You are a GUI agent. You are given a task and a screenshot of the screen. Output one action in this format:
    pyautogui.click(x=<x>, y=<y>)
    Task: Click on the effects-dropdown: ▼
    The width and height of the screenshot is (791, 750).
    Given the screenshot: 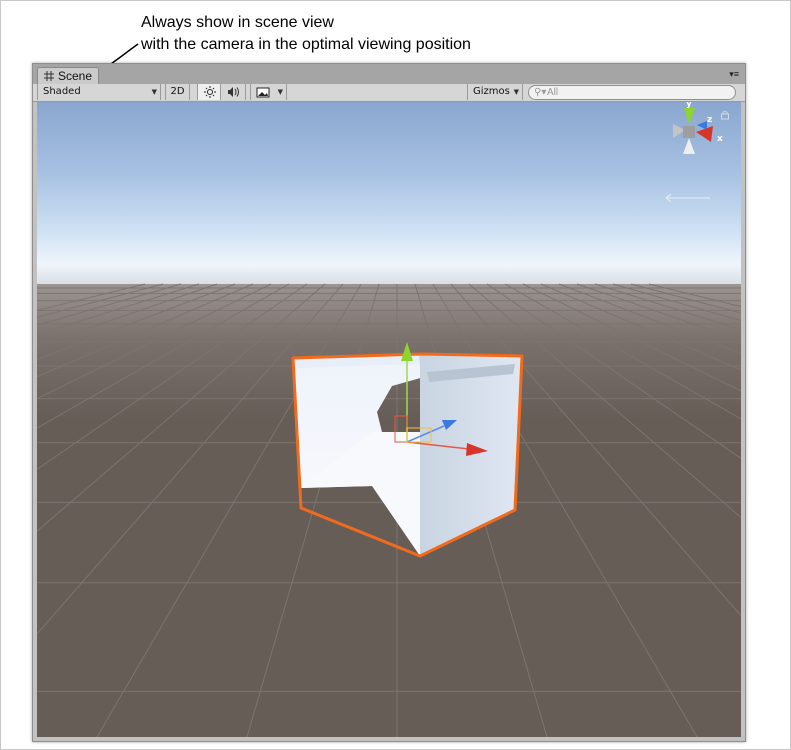 What is the action you would take?
    pyautogui.click(x=268, y=92)
    